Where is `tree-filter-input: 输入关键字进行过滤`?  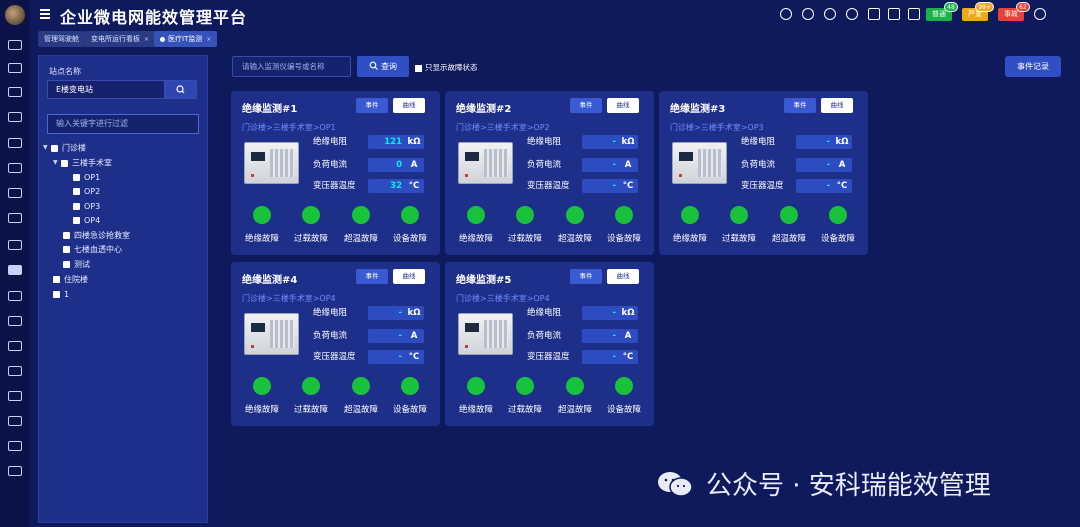
tree-filter-input: 输入关键字进行过滤 is located at coordinates (123, 124).